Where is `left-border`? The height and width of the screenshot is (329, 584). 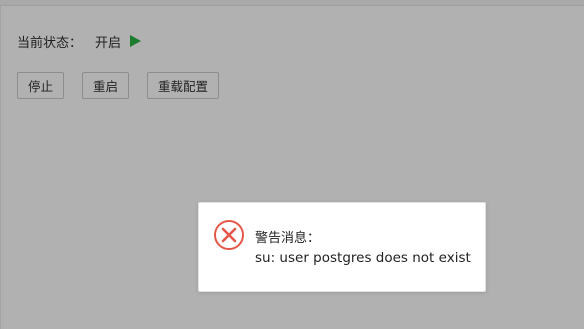 left-border is located at coordinates (0, 167).